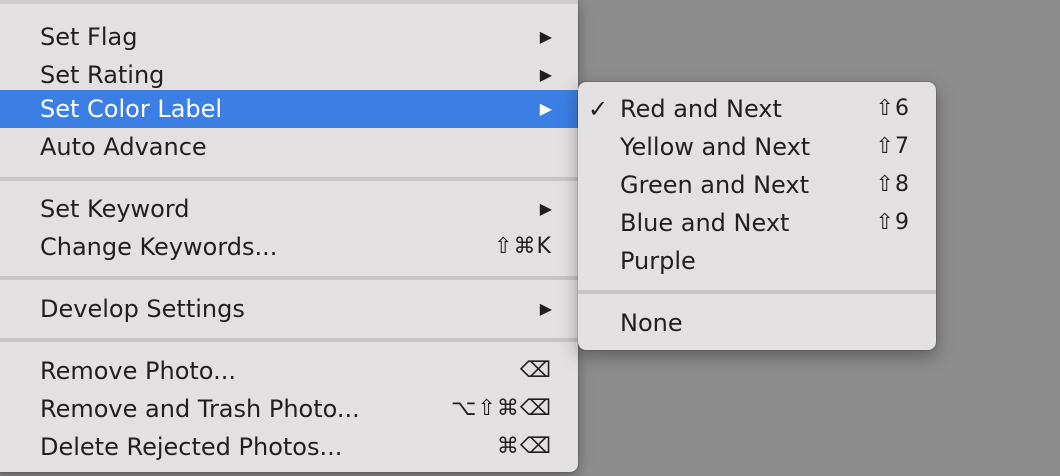 The height and width of the screenshot is (476, 1060). I want to click on menu-item-label: Red and Next, so click(701, 109).